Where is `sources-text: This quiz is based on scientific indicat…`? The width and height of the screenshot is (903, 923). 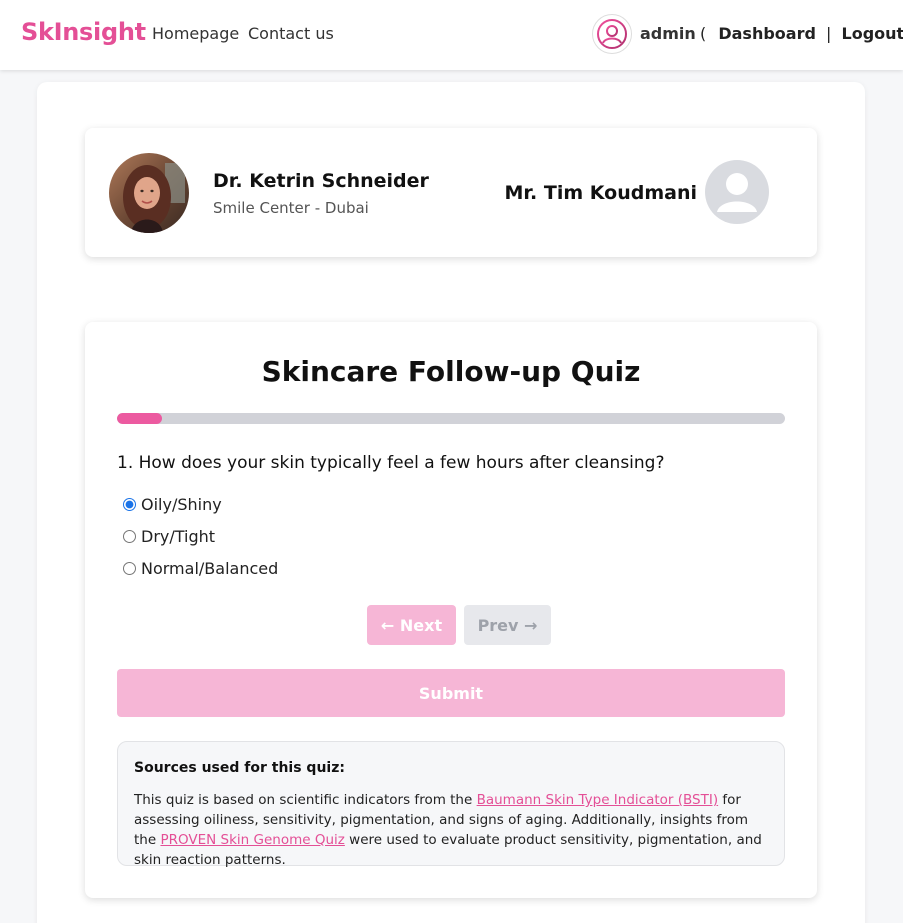
sources-text: This quiz is based on scientific indicat… is located at coordinates (451, 830).